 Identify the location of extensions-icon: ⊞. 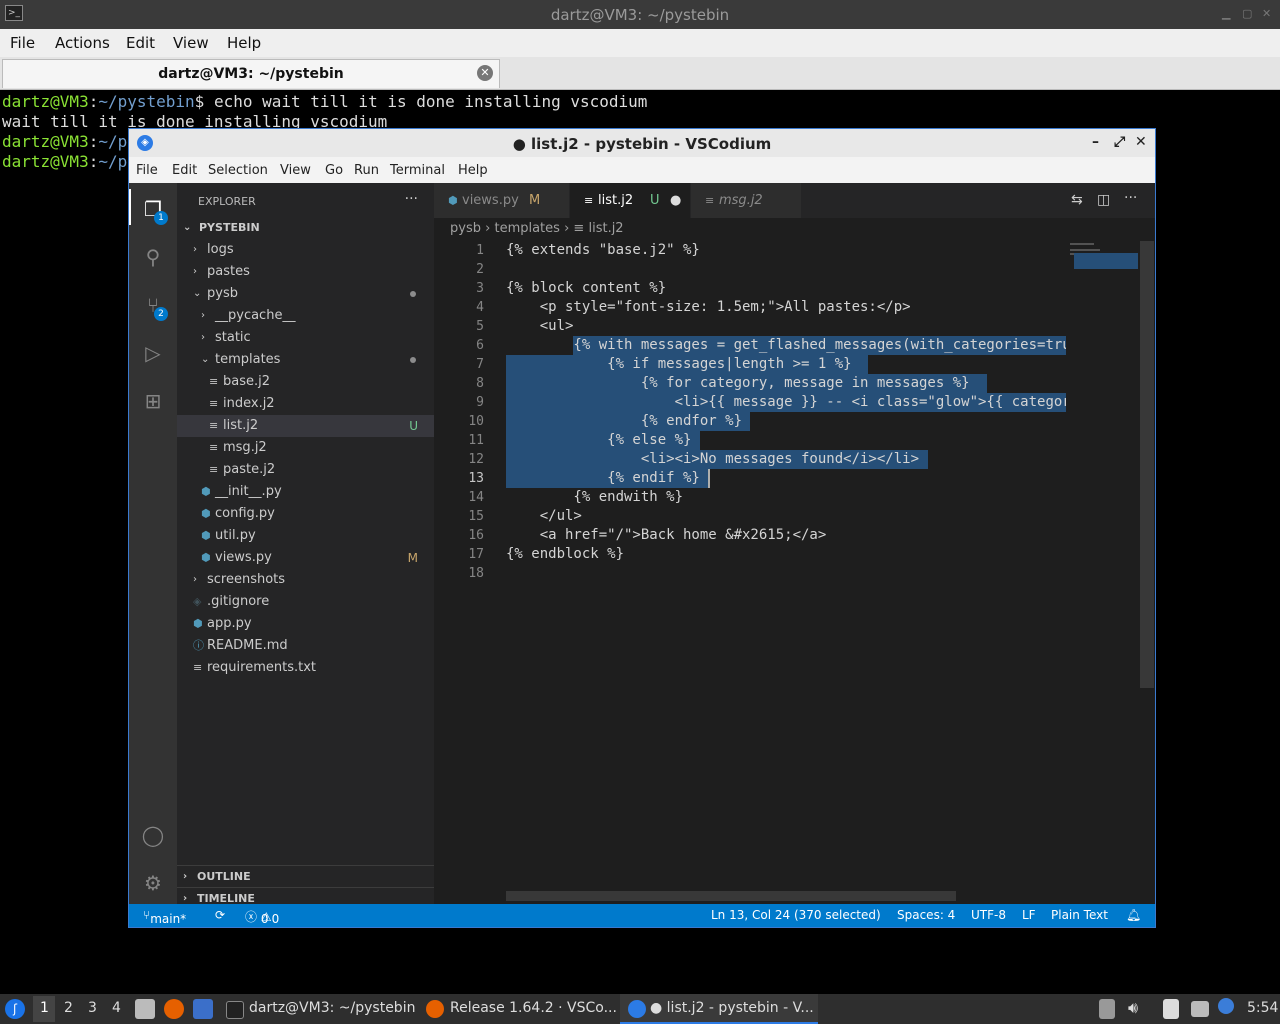
(153, 401).